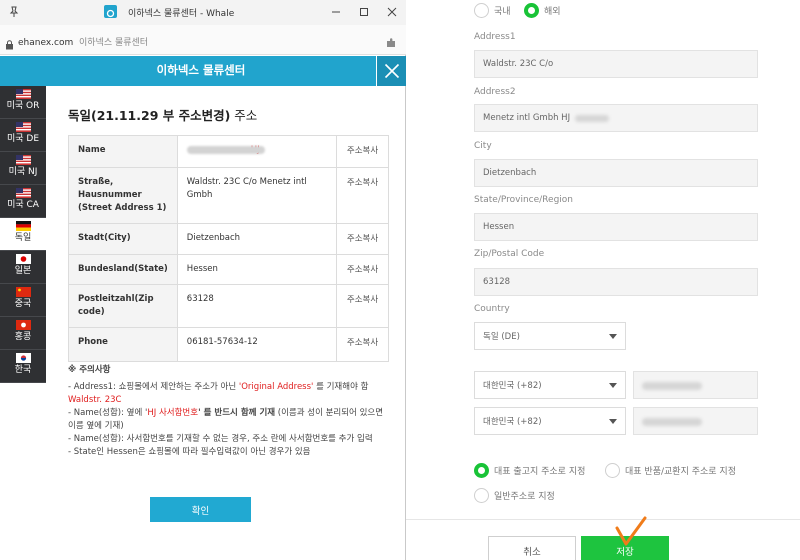  I want to click on option-default-shipping: 대표 출고지 주소로 지정, so click(529, 470).